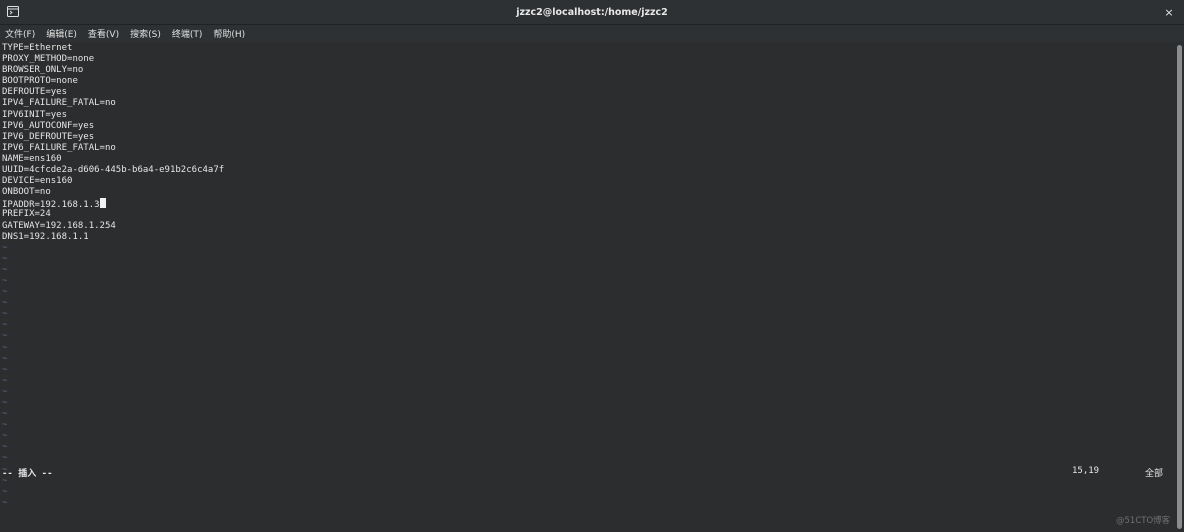 The height and width of the screenshot is (532, 1184). I want to click on editor-line: DEVICE=ens160, so click(37, 181).